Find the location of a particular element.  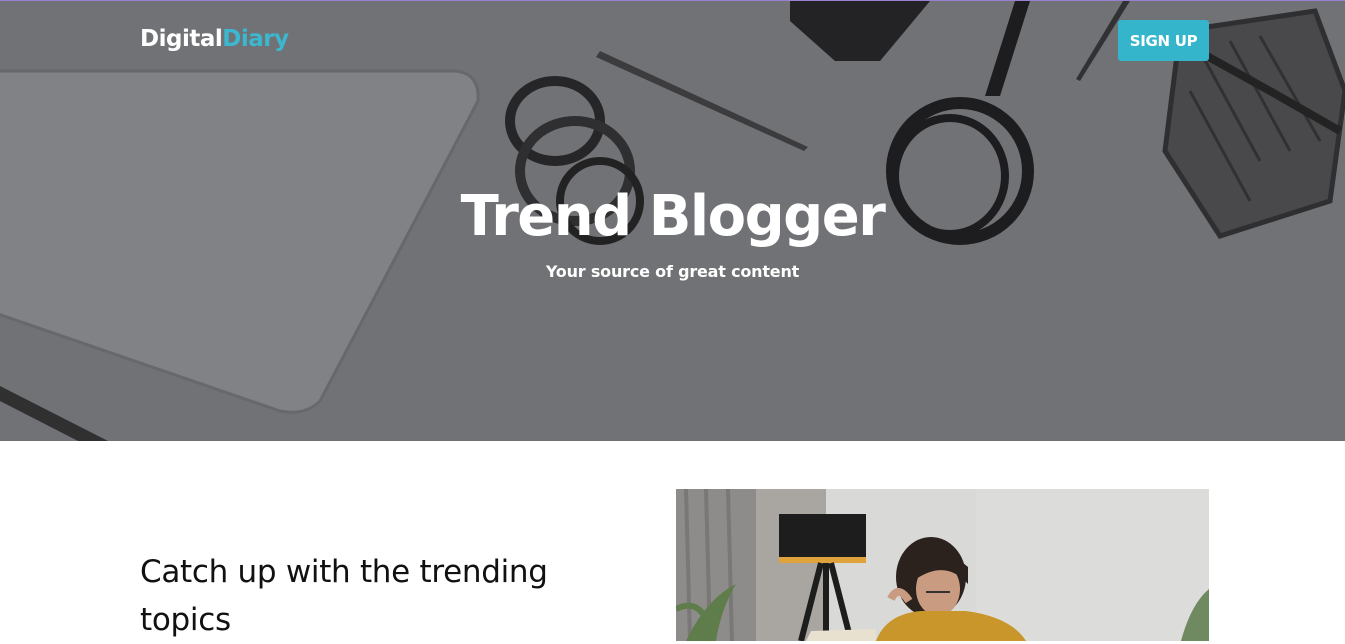

site-logo: DigitalDiary is located at coordinates (214, 39).